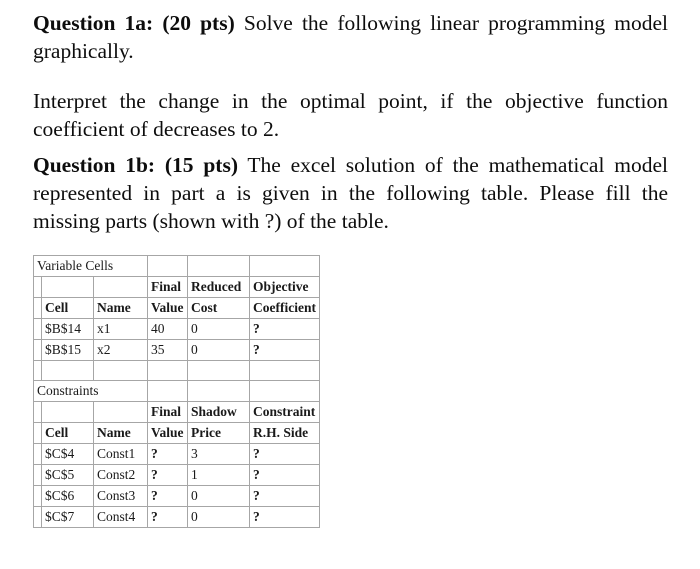 This screenshot has width=700, height=569. I want to click on constraint-row-1-cell: $C$5, so click(67, 475).